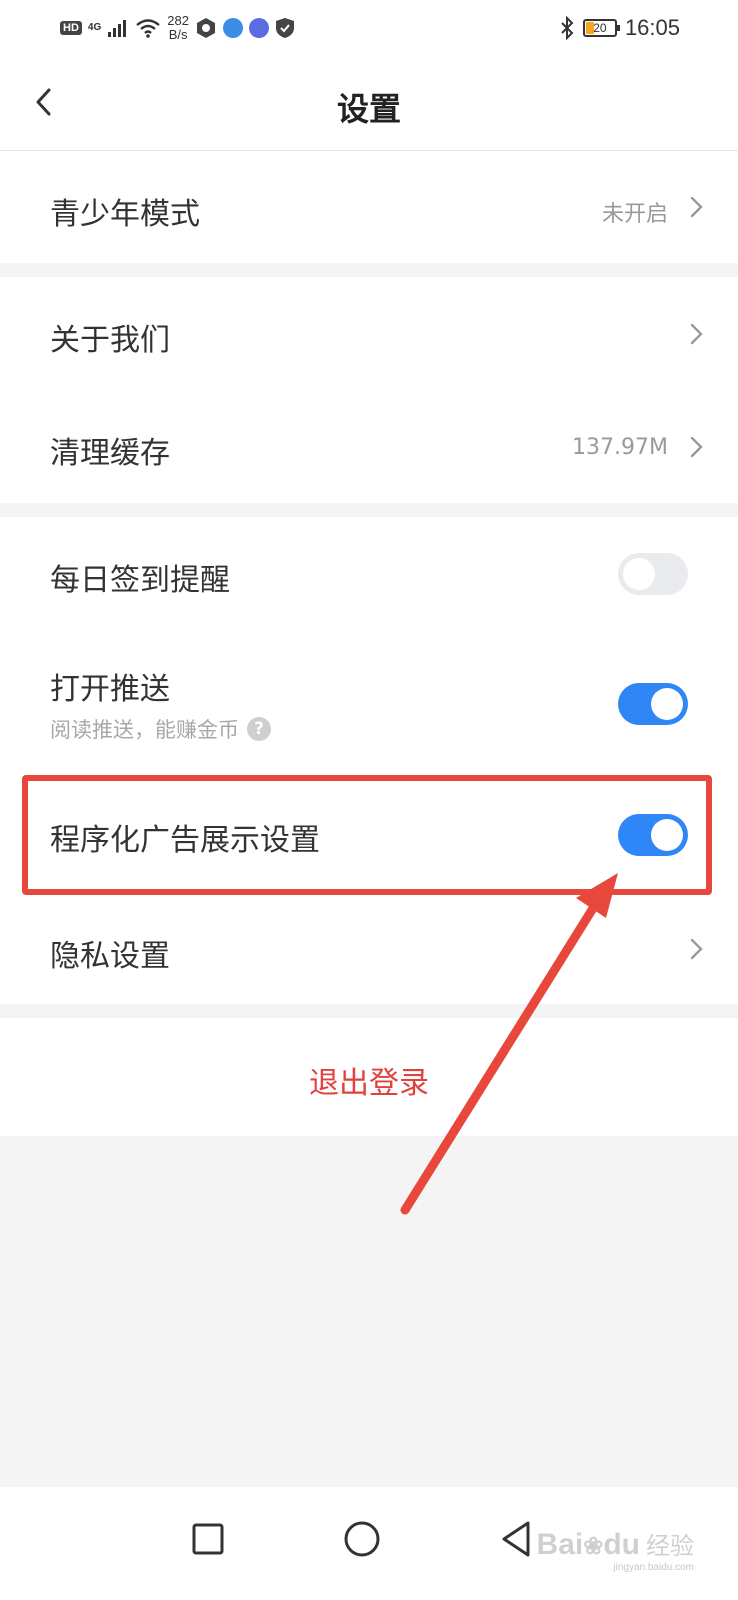  What do you see at coordinates (110, 340) in the screenshot?
I see `settings-item-label: 关于我们` at bounding box center [110, 340].